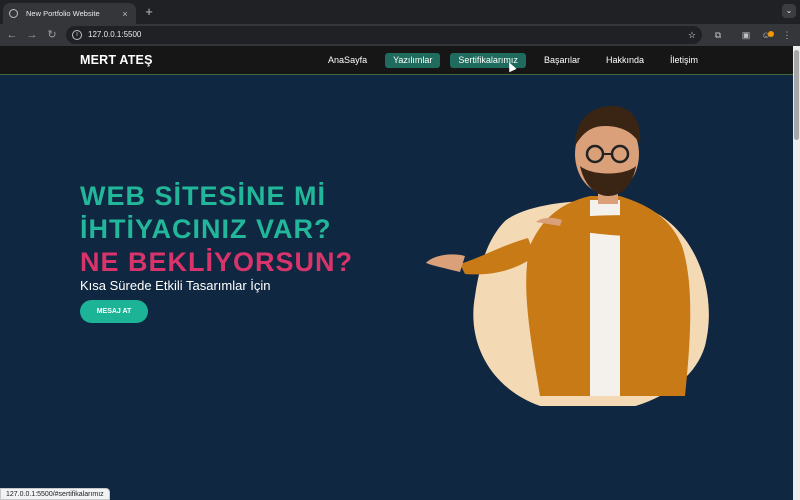  I want to click on globe-icon, so click(13, 13).